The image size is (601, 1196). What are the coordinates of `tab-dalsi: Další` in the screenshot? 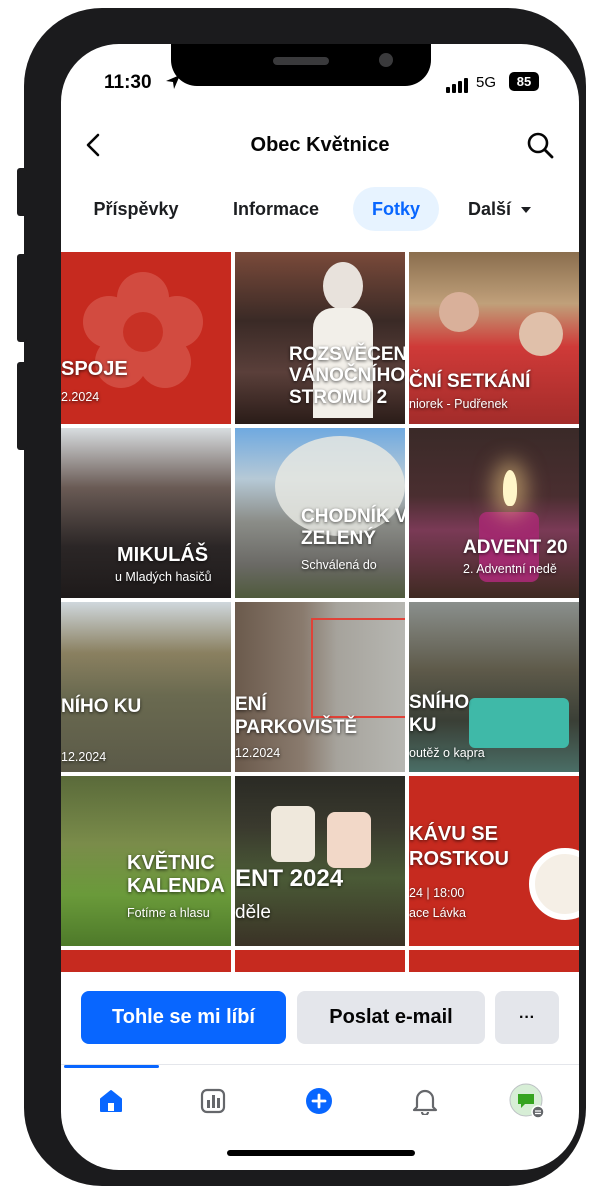 It's located at (500, 209).